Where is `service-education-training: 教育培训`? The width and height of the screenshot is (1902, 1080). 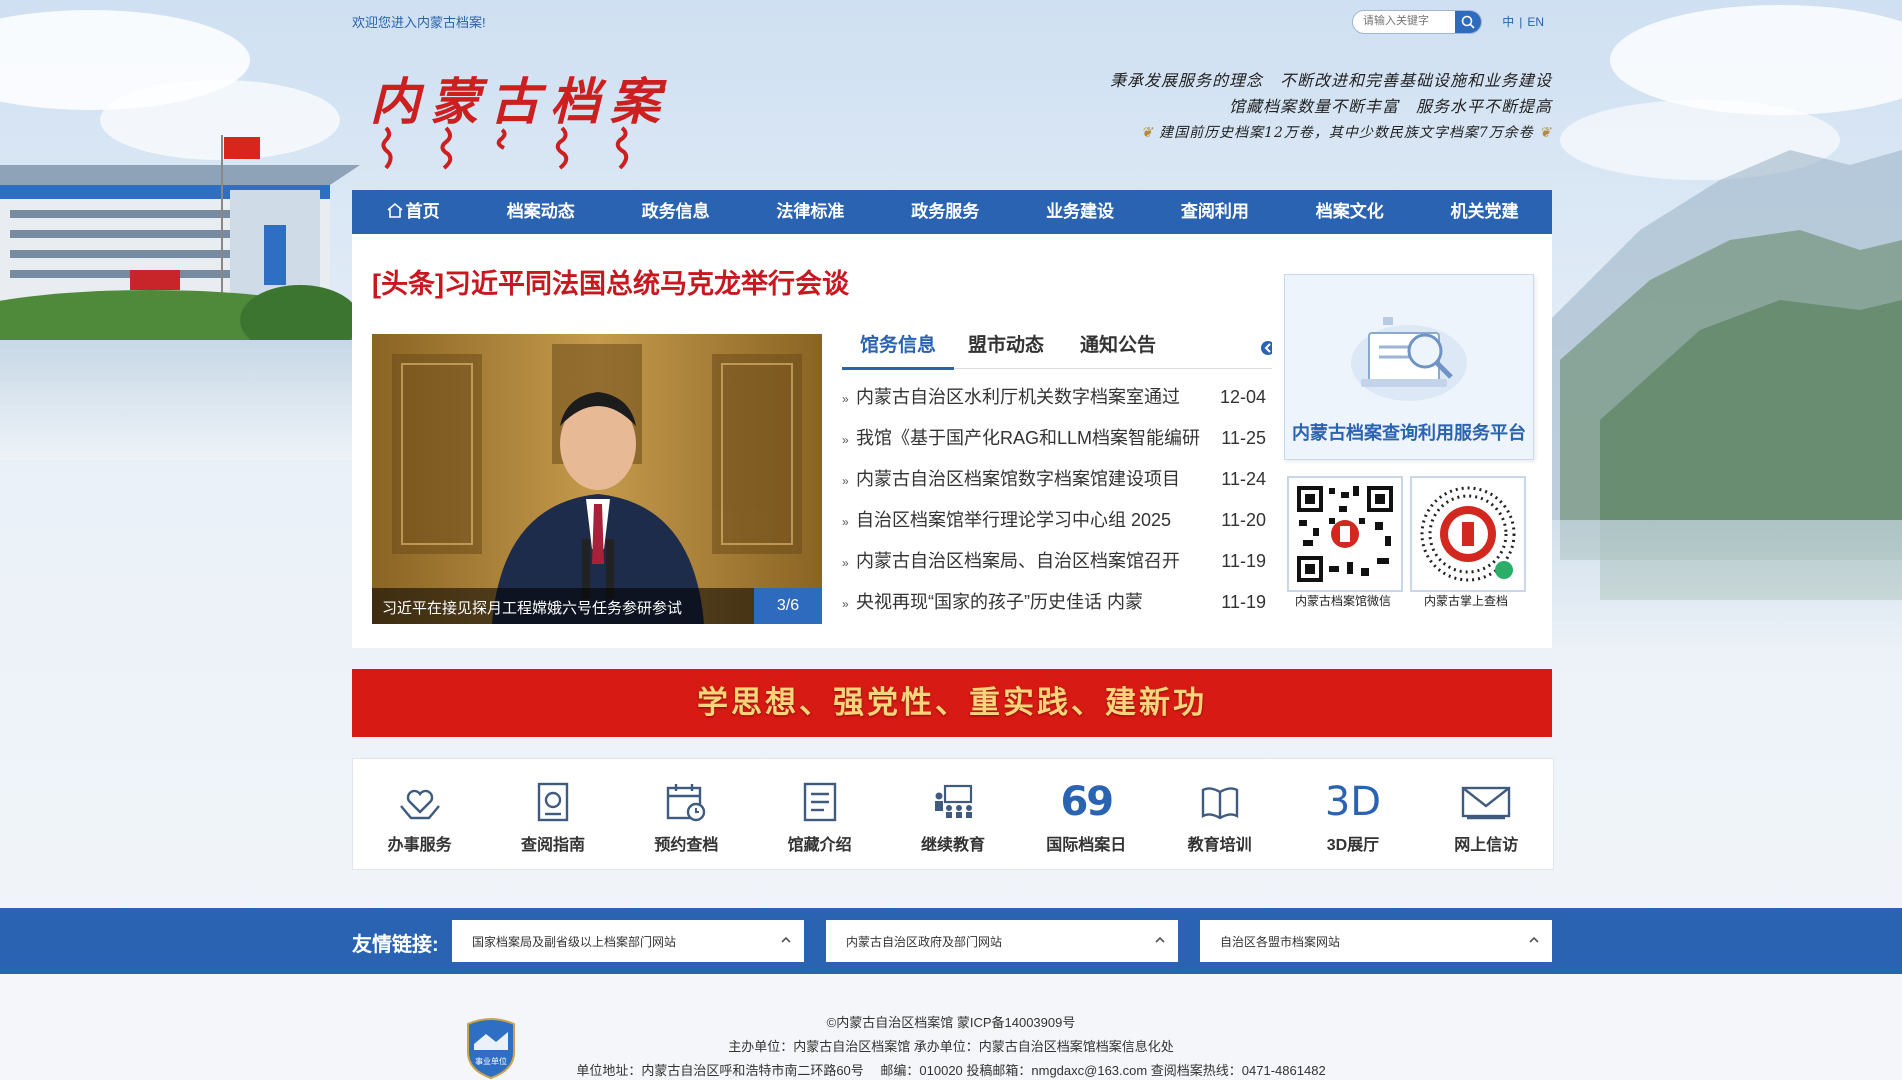
service-education-training: 教育培训 is located at coordinates (1219, 814).